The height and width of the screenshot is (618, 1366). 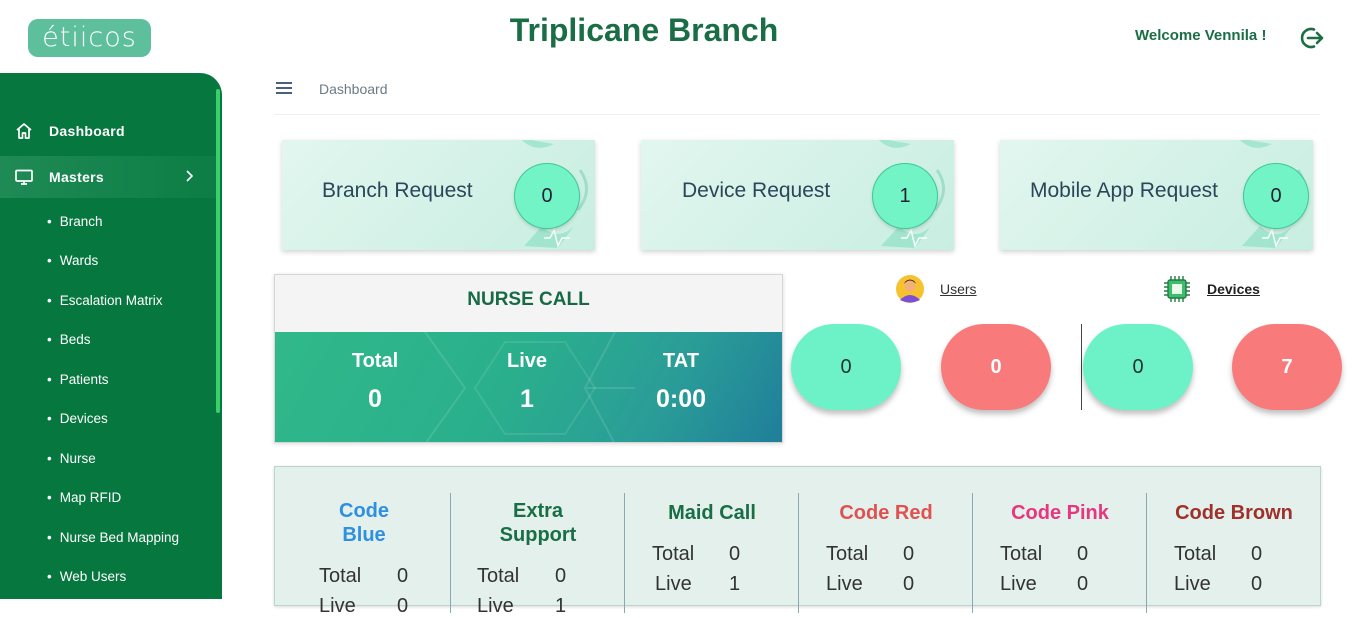 What do you see at coordinates (527, 399) in the screenshot?
I see `stat-value: 1` at bounding box center [527, 399].